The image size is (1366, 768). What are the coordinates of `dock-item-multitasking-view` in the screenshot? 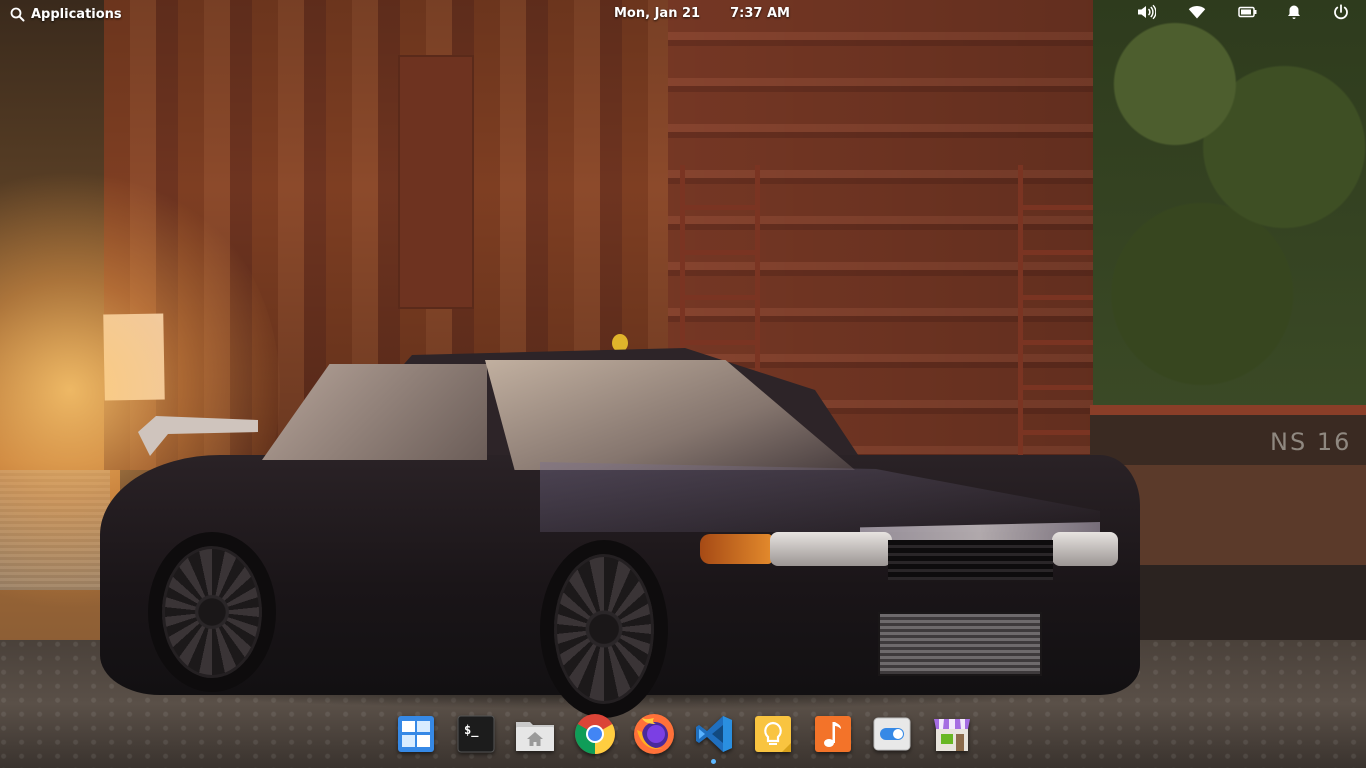 It's located at (416, 736).